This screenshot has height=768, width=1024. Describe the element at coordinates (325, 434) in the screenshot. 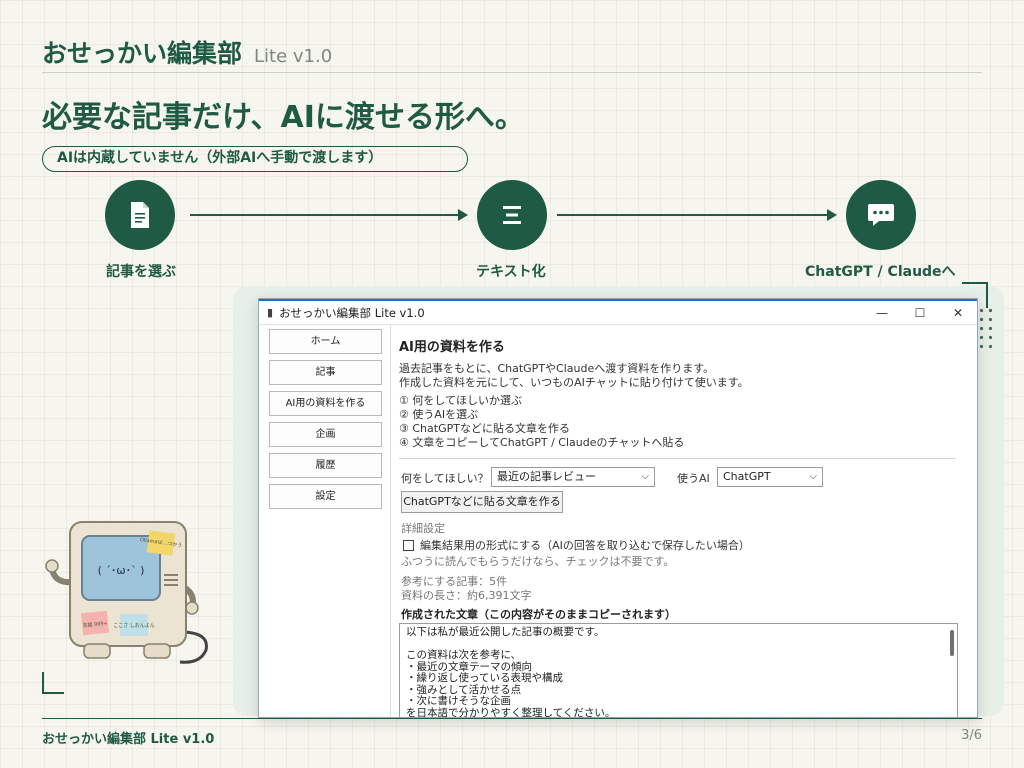

I see `nav-planning: 企画` at that location.